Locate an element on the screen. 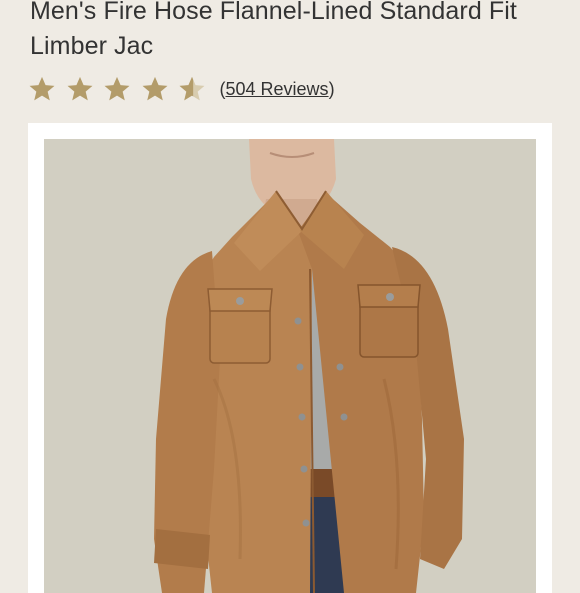  half-star-icon is located at coordinates (192, 89).